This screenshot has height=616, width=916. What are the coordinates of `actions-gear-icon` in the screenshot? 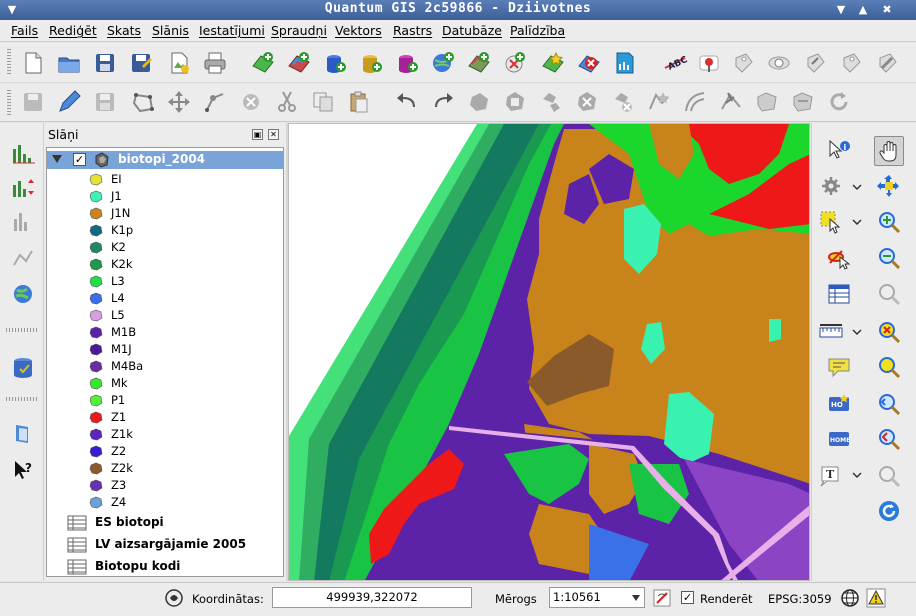 It's located at (831, 186).